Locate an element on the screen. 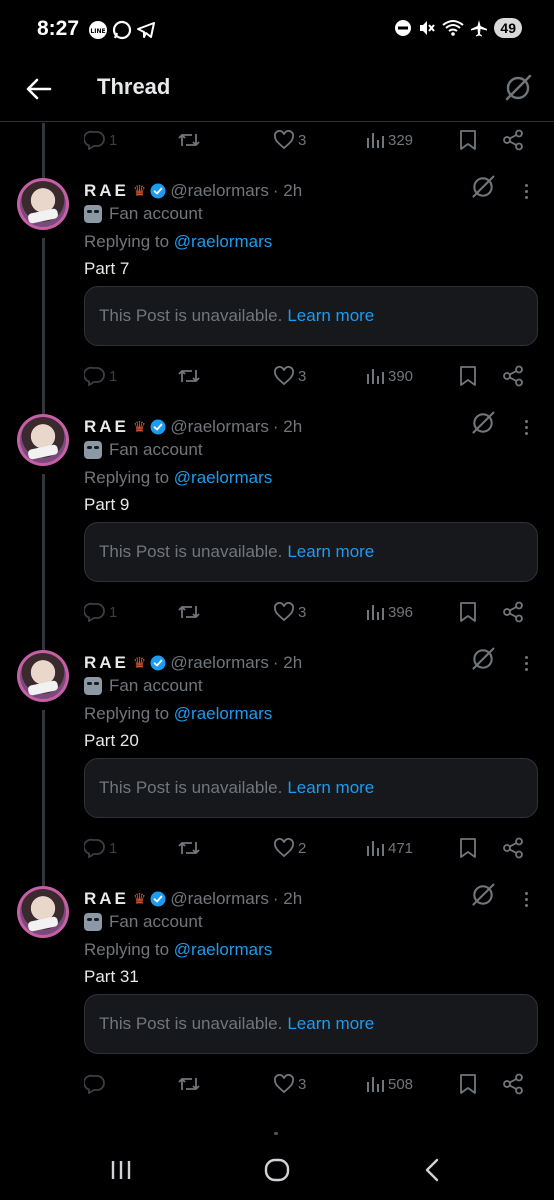 The width and height of the screenshot is (554, 1200). back-button is located at coordinates (39, 89).